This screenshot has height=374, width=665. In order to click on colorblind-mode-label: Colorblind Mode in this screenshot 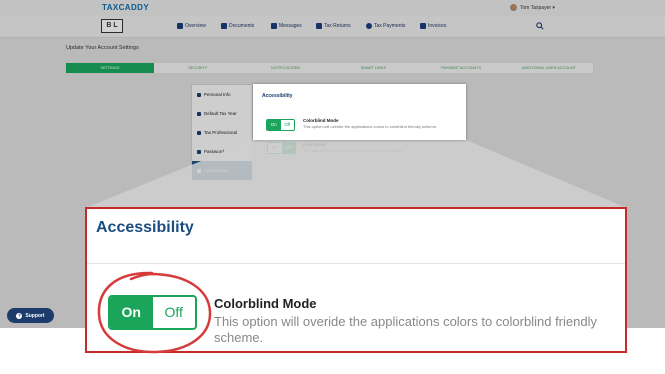, I will do `click(265, 303)`.